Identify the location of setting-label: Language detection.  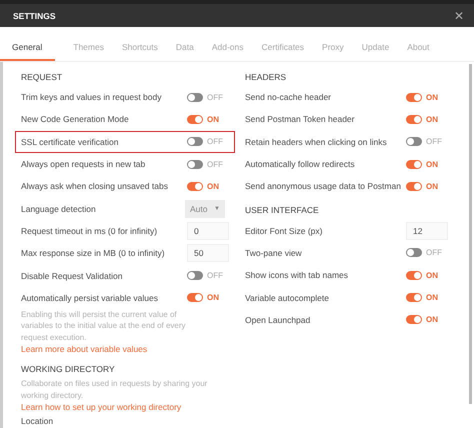
(58, 209).